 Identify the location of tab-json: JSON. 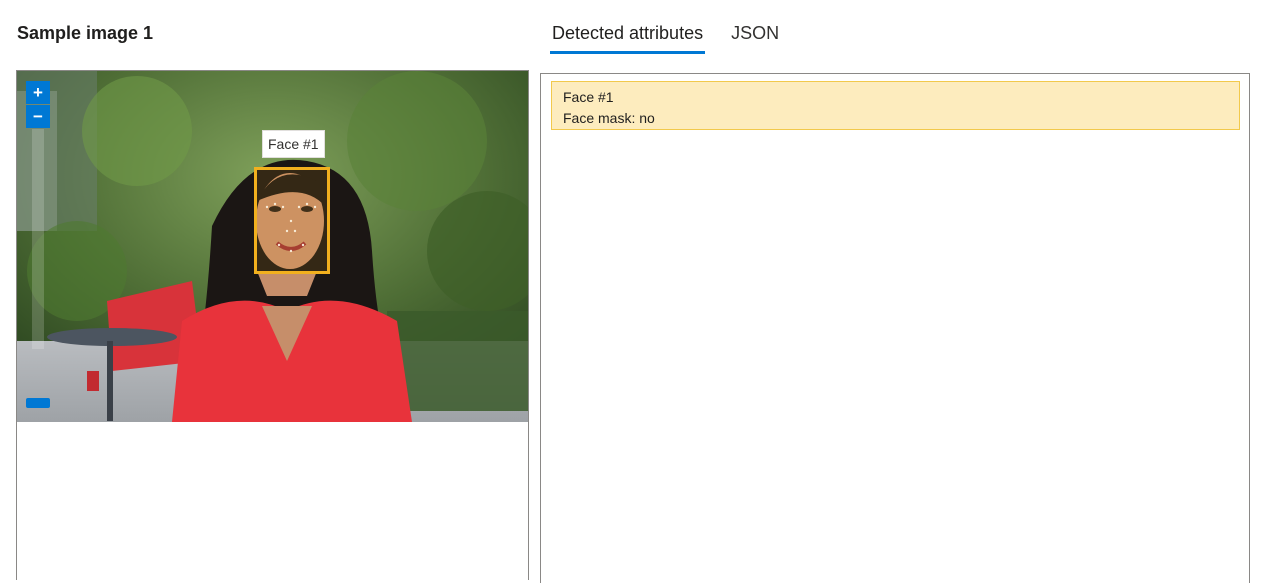
(755, 37).